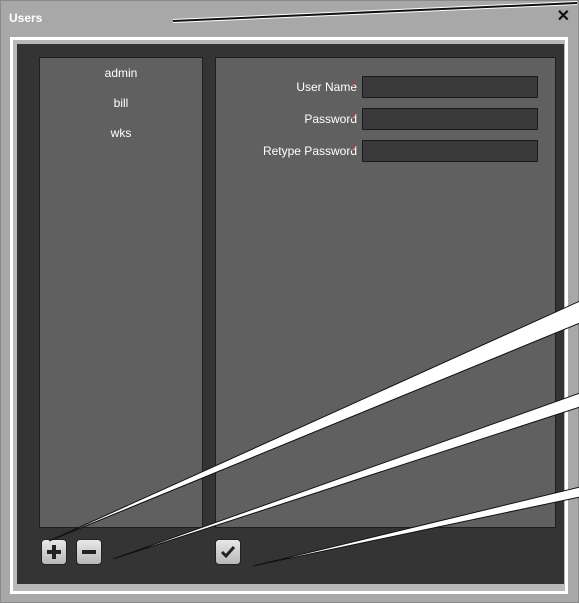  Describe the element at coordinates (450, 119) in the screenshot. I see `password-input` at that location.